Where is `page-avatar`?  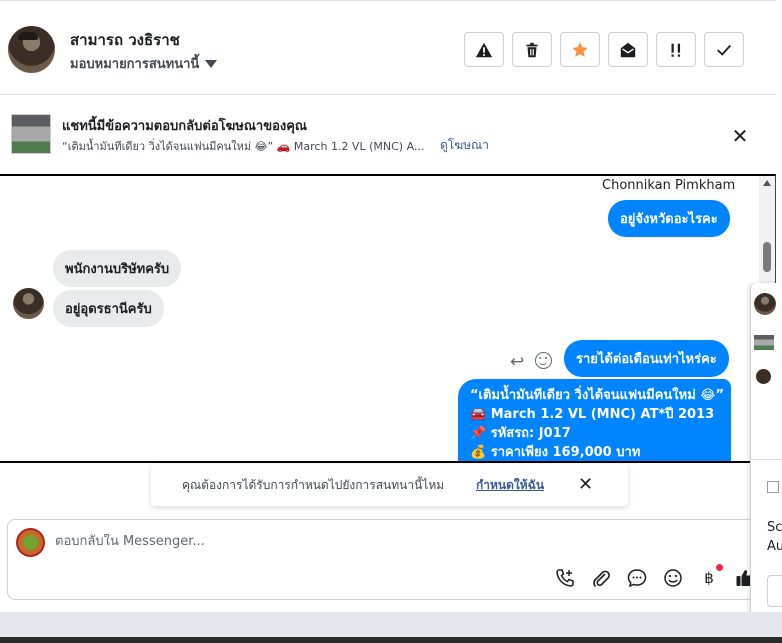 page-avatar is located at coordinates (30, 542).